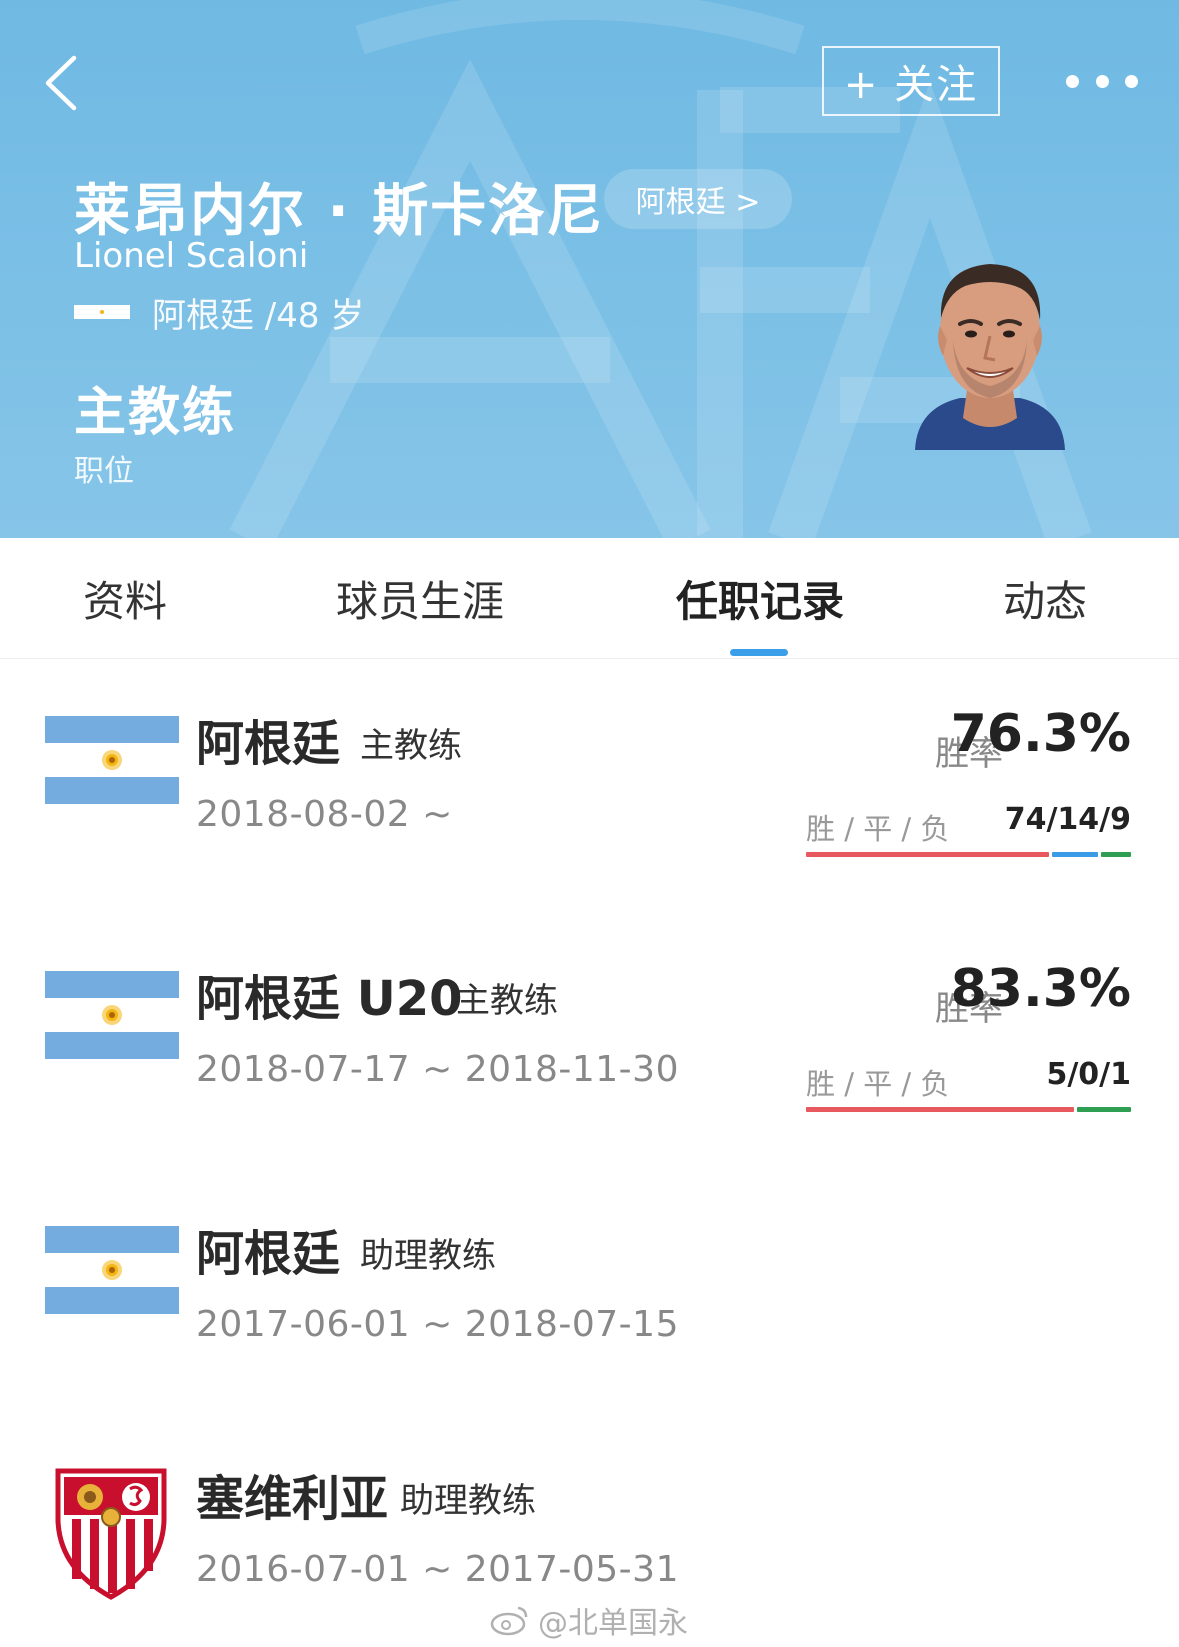 This screenshot has height=1647, width=1179. I want to click on nationality-age-row: 阿根廷 /48 岁, so click(219, 313).